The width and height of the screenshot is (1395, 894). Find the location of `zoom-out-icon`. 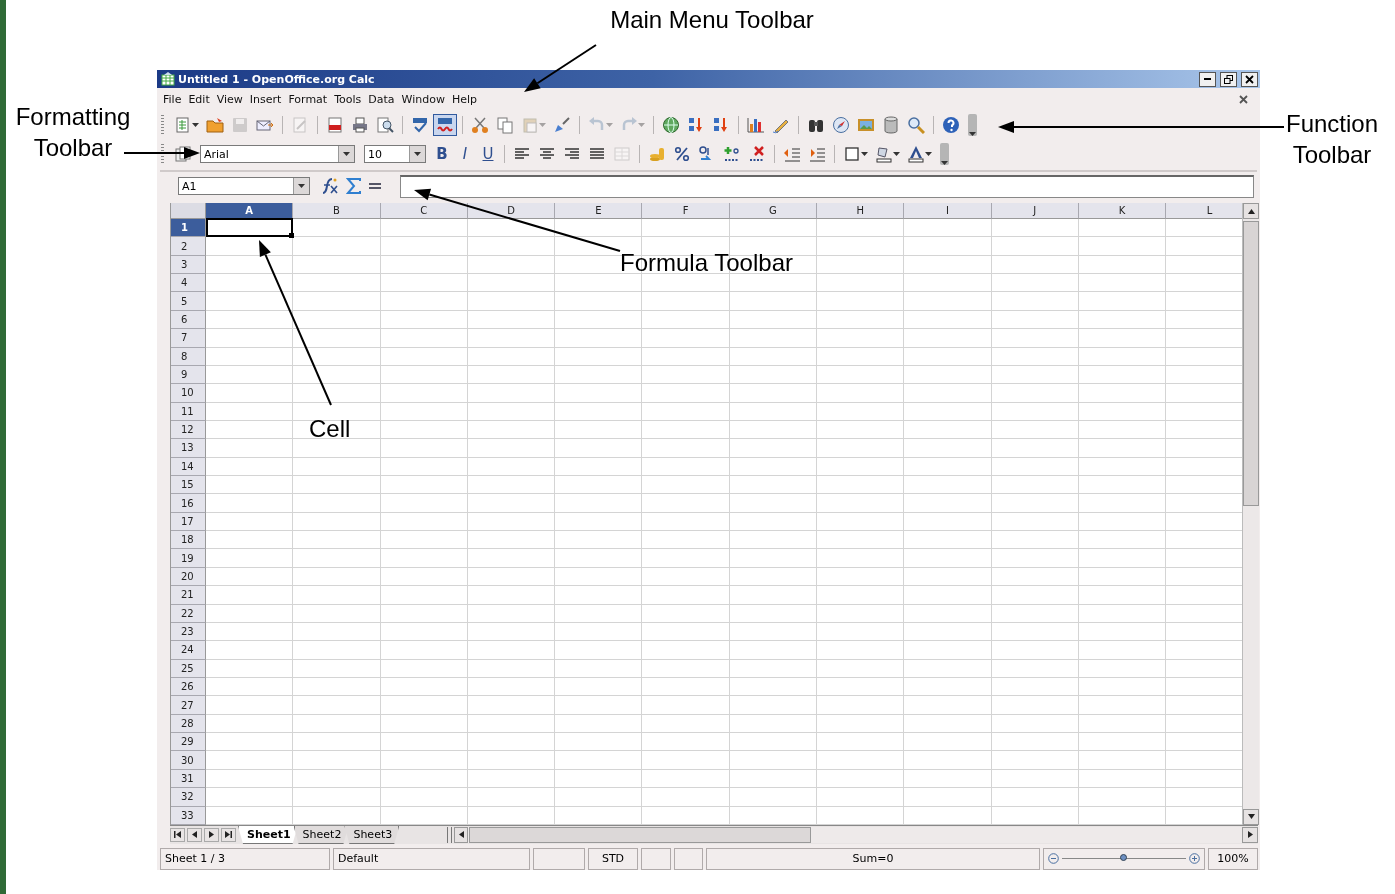

zoom-out-icon is located at coordinates (1053, 859).